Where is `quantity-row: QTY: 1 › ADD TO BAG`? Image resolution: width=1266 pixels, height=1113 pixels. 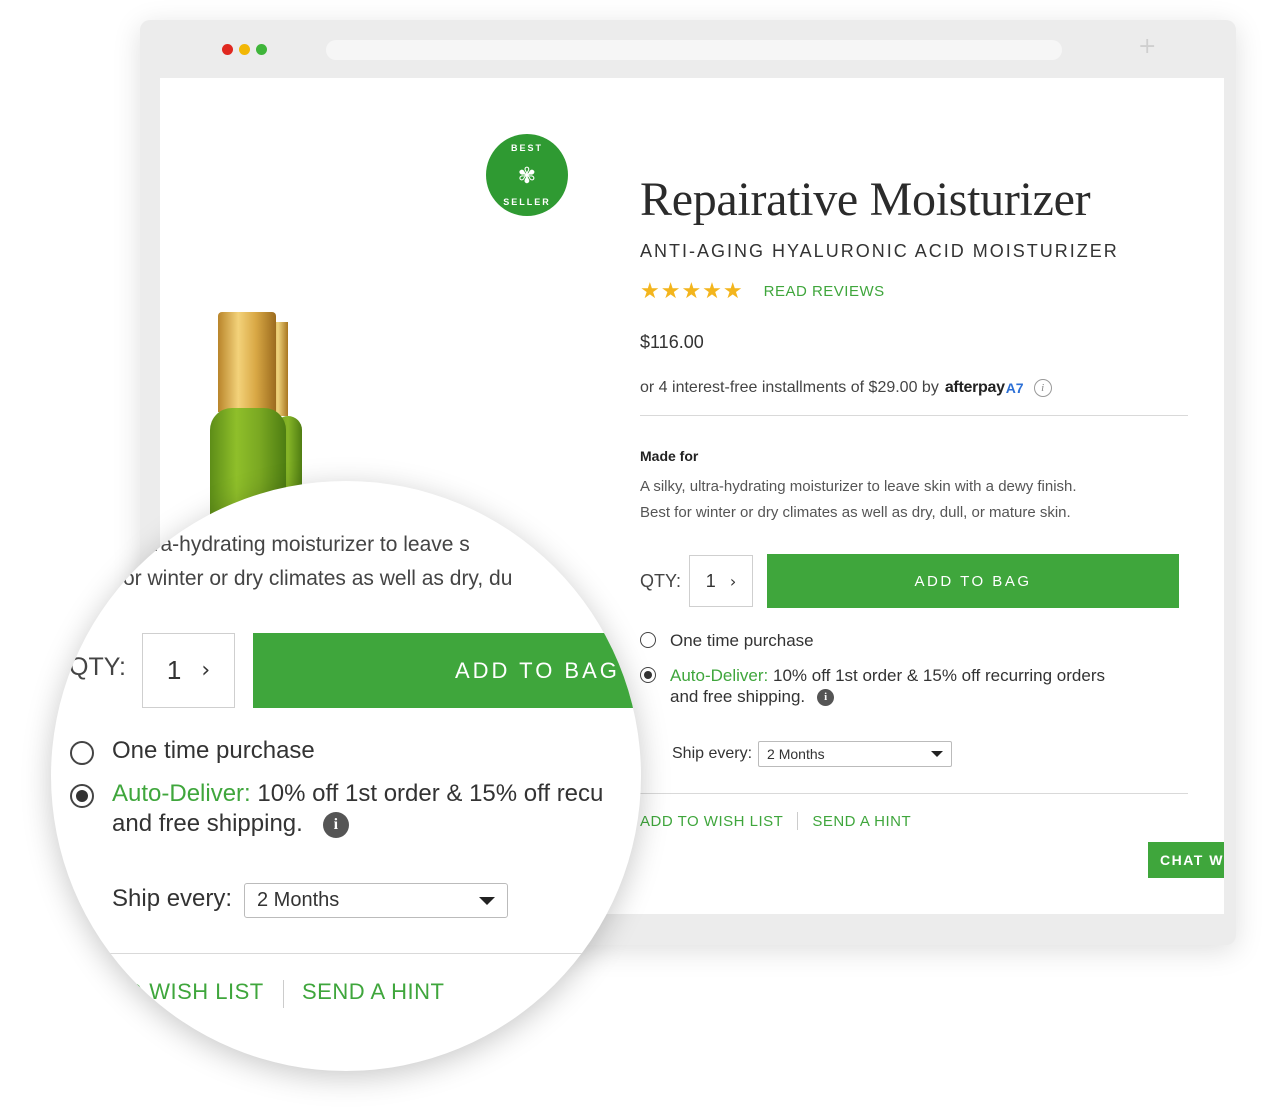
quantity-row: QTY: 1 › ADD TO BAG is located at coordinates (915, 581).